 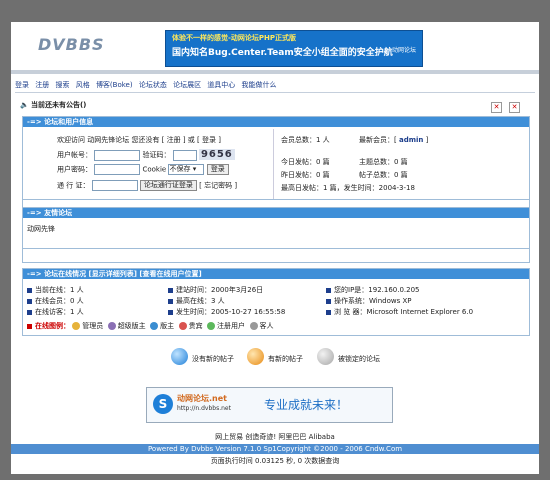 What do you see at coordinates (275, 437) in the screenshot?
I see `footer-ad: 网上贸易 创造奇迹! 阿里巴巴 Alibaba` at bounding box center [275, 437].